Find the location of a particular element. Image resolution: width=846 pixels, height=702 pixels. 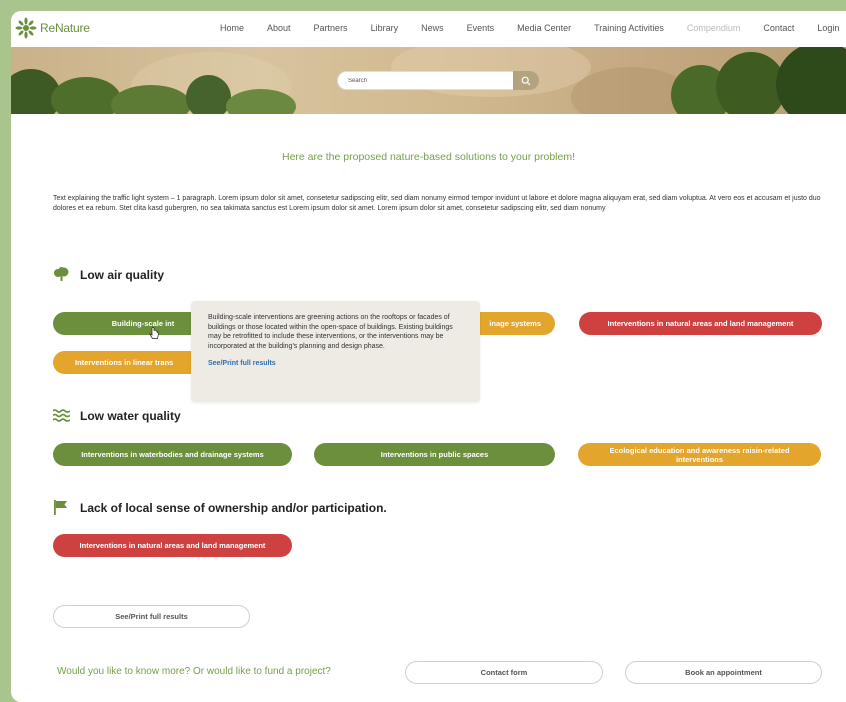

nav-item-media-center: Media Center is located at coordinates (544, 28).